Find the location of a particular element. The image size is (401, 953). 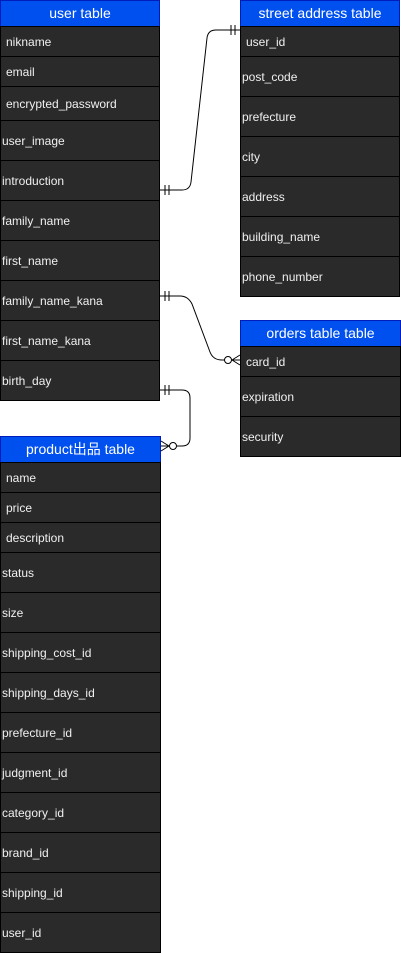

connector-user-to-orders is located at coordinates (200, 328).